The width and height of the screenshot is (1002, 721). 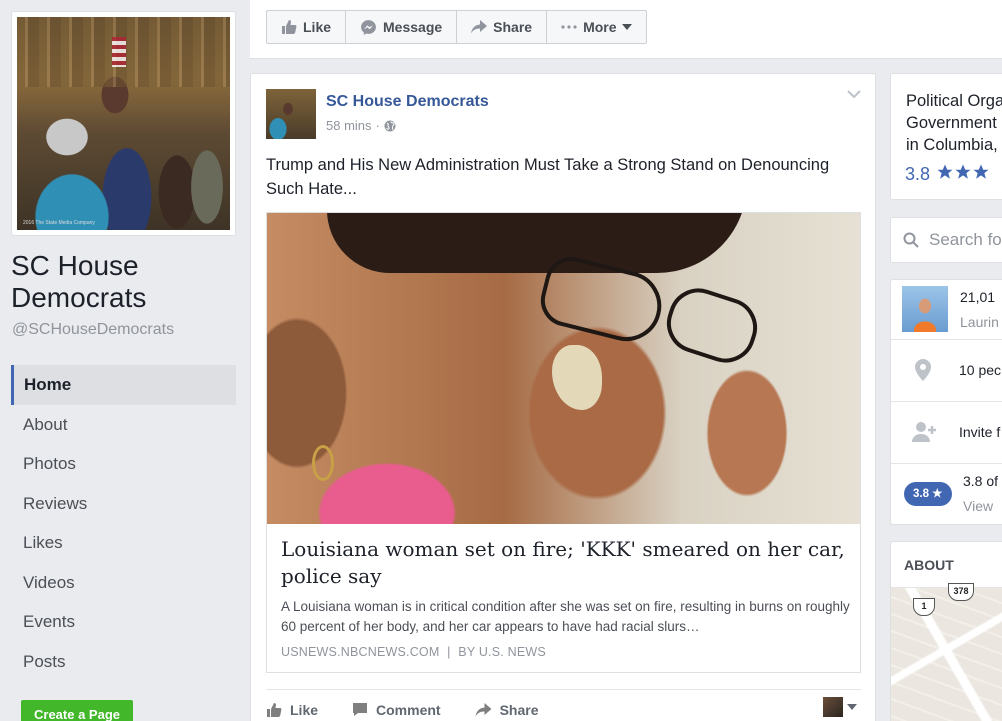 What do you see at coordinates (304, 709) in the screenshot?
I see `post-like-label: Like` at bounding box center [304, 709].